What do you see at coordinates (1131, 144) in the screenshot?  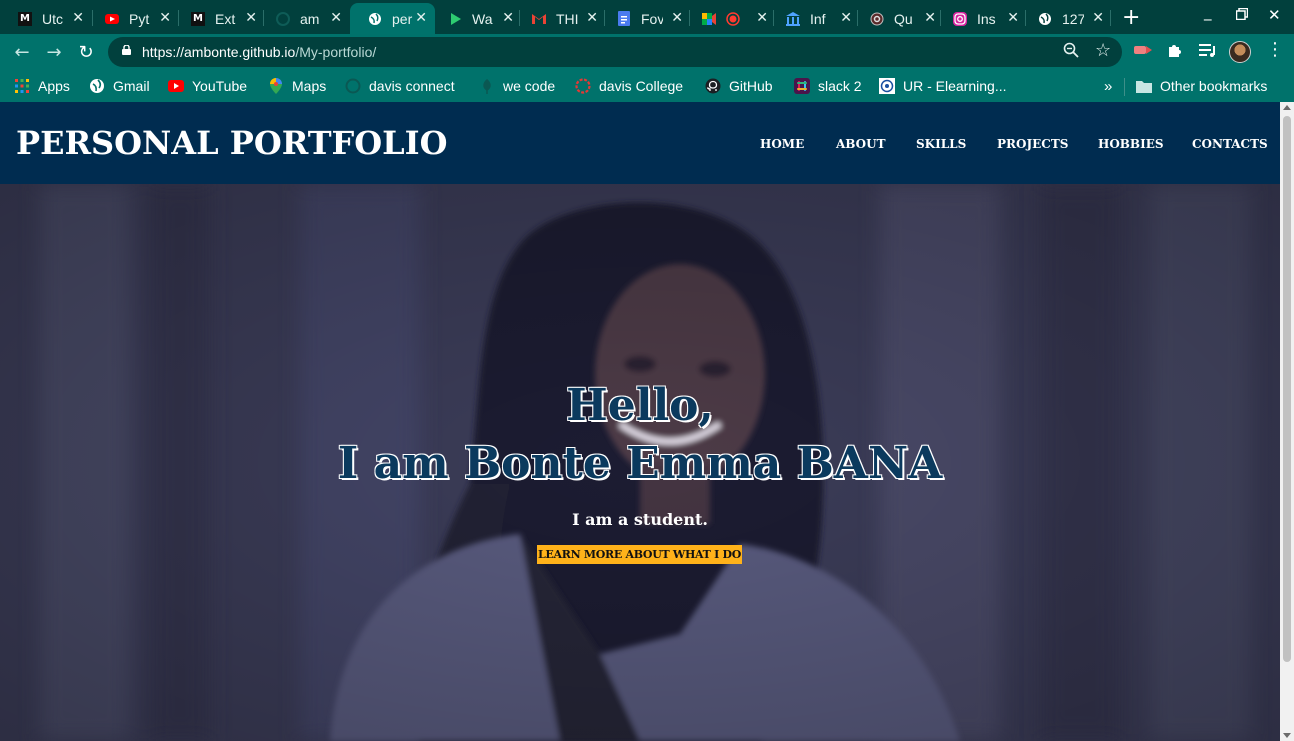 I see `nav-hobbies: HOBBIES` at bounding box center [1131, 144].